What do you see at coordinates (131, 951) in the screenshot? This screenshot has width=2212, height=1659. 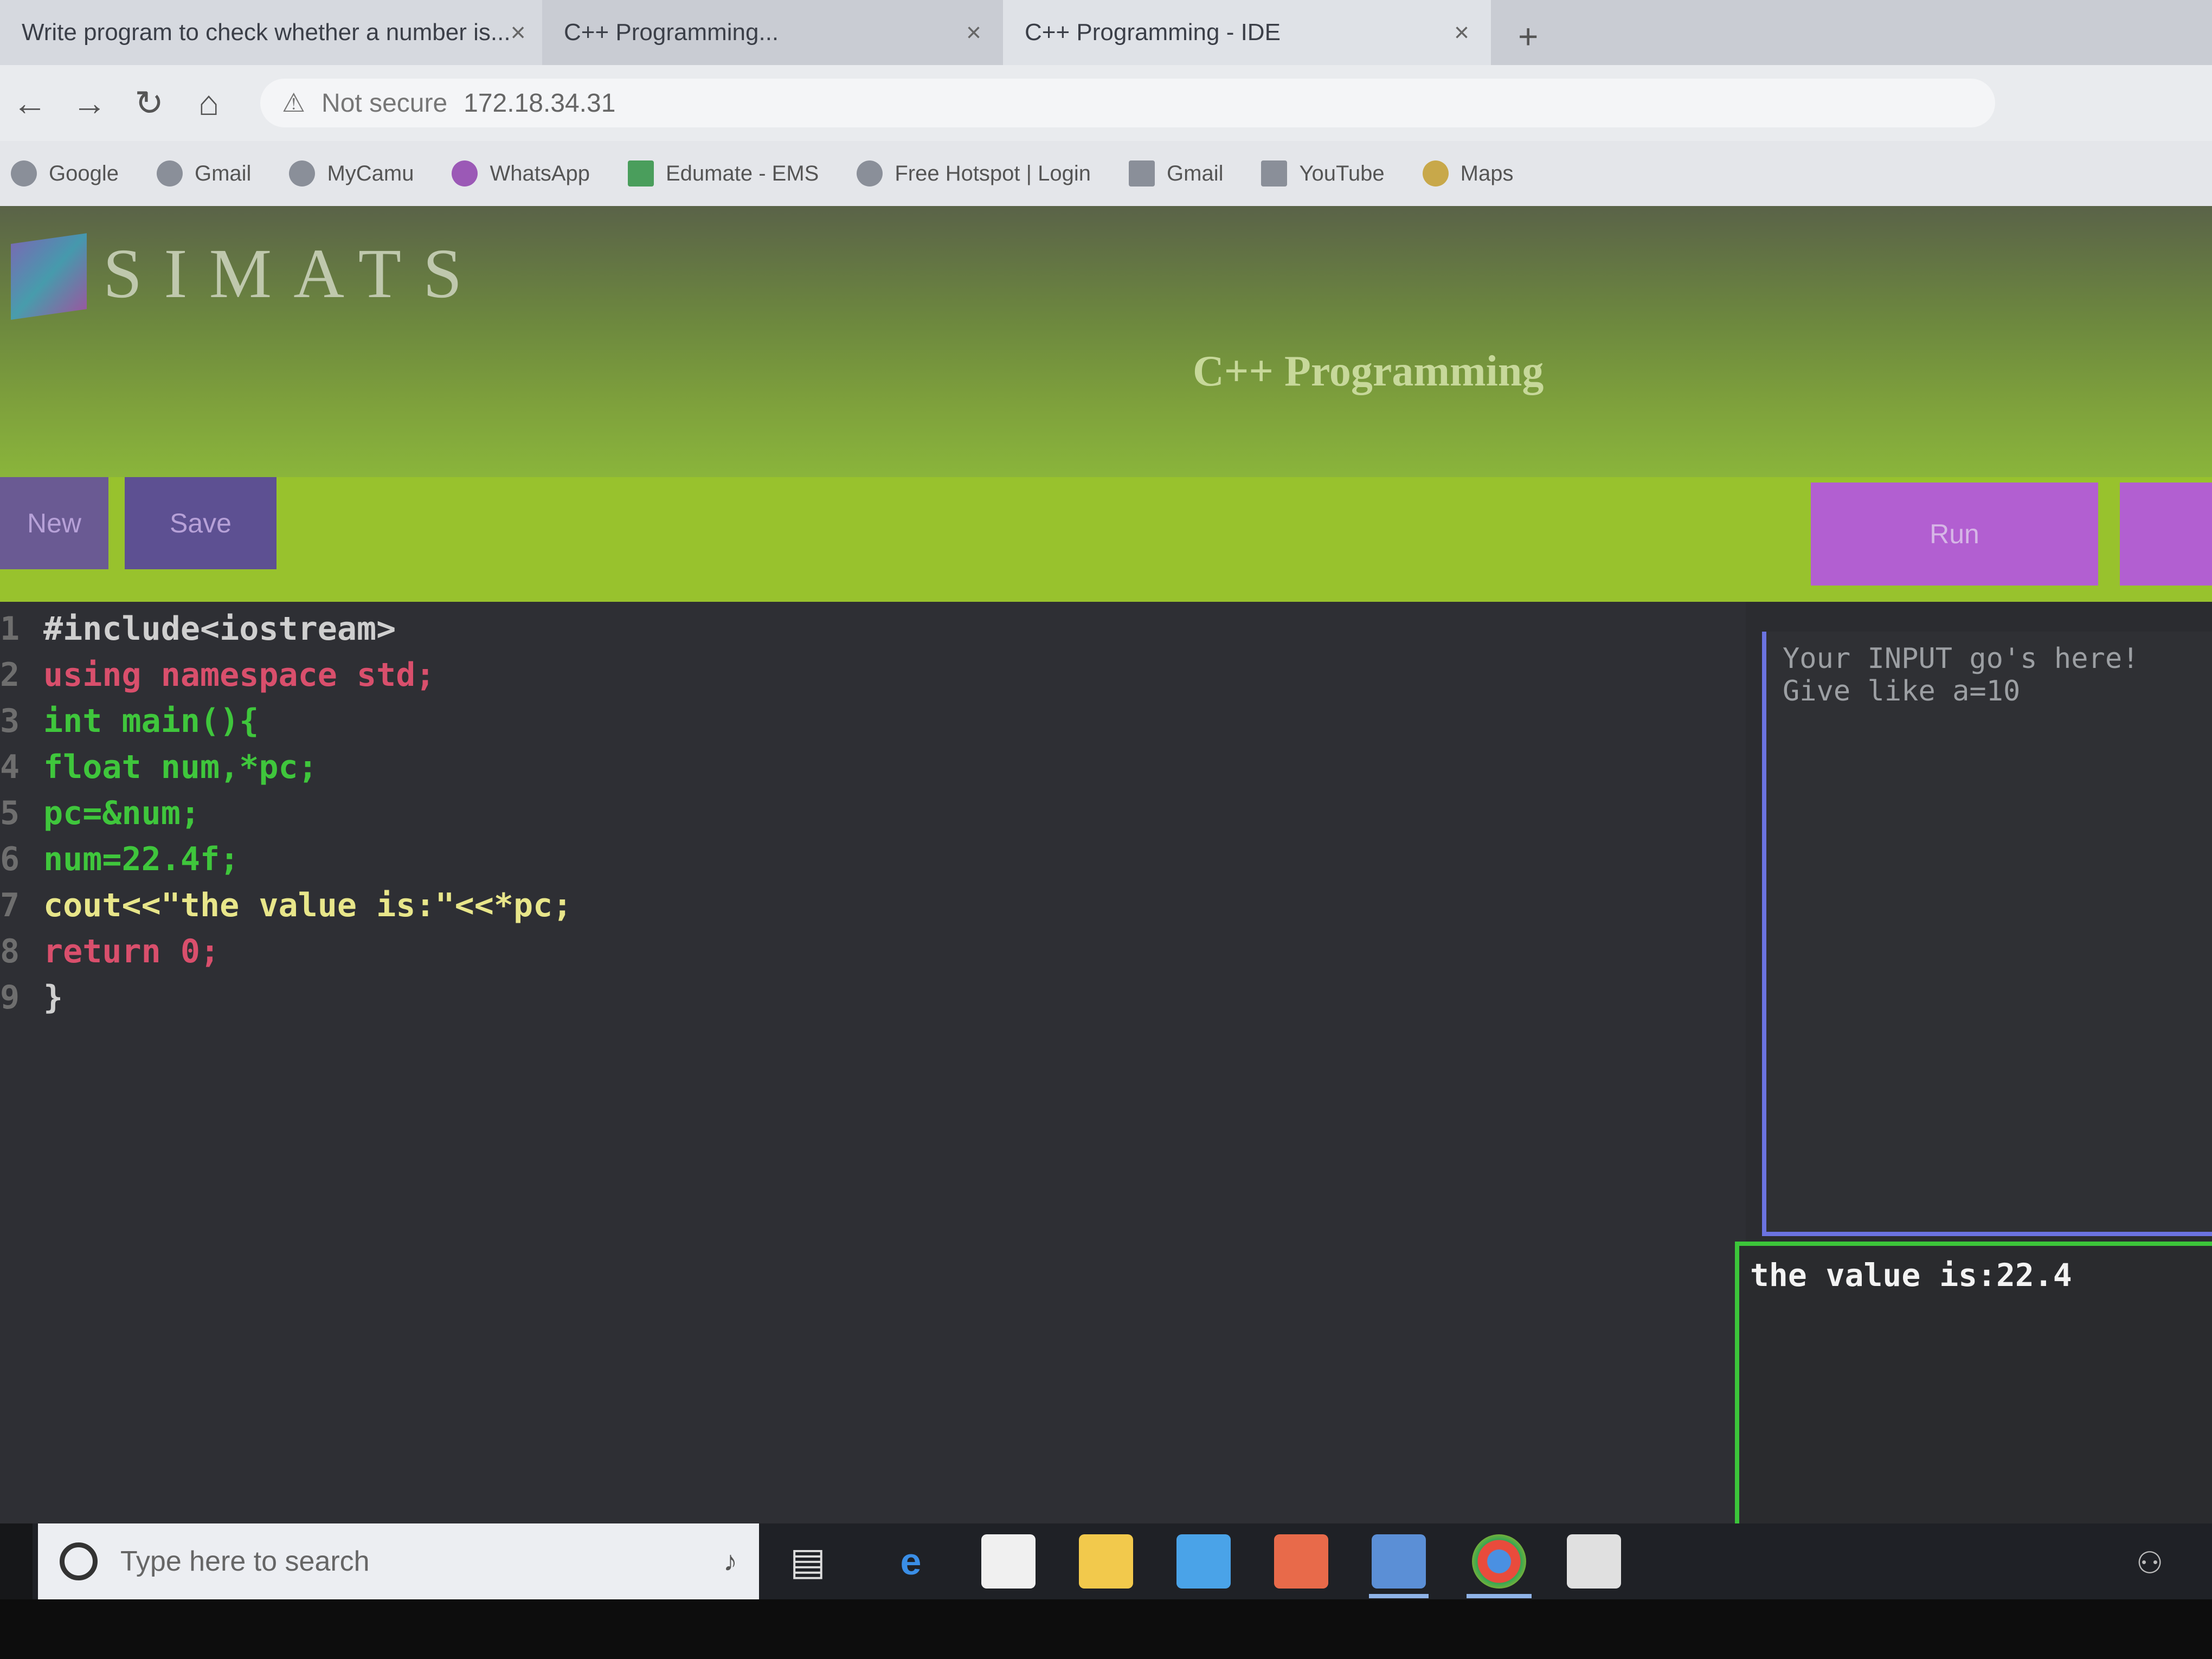 I see `code-text: return 0;` at bounding box center [131, 951].